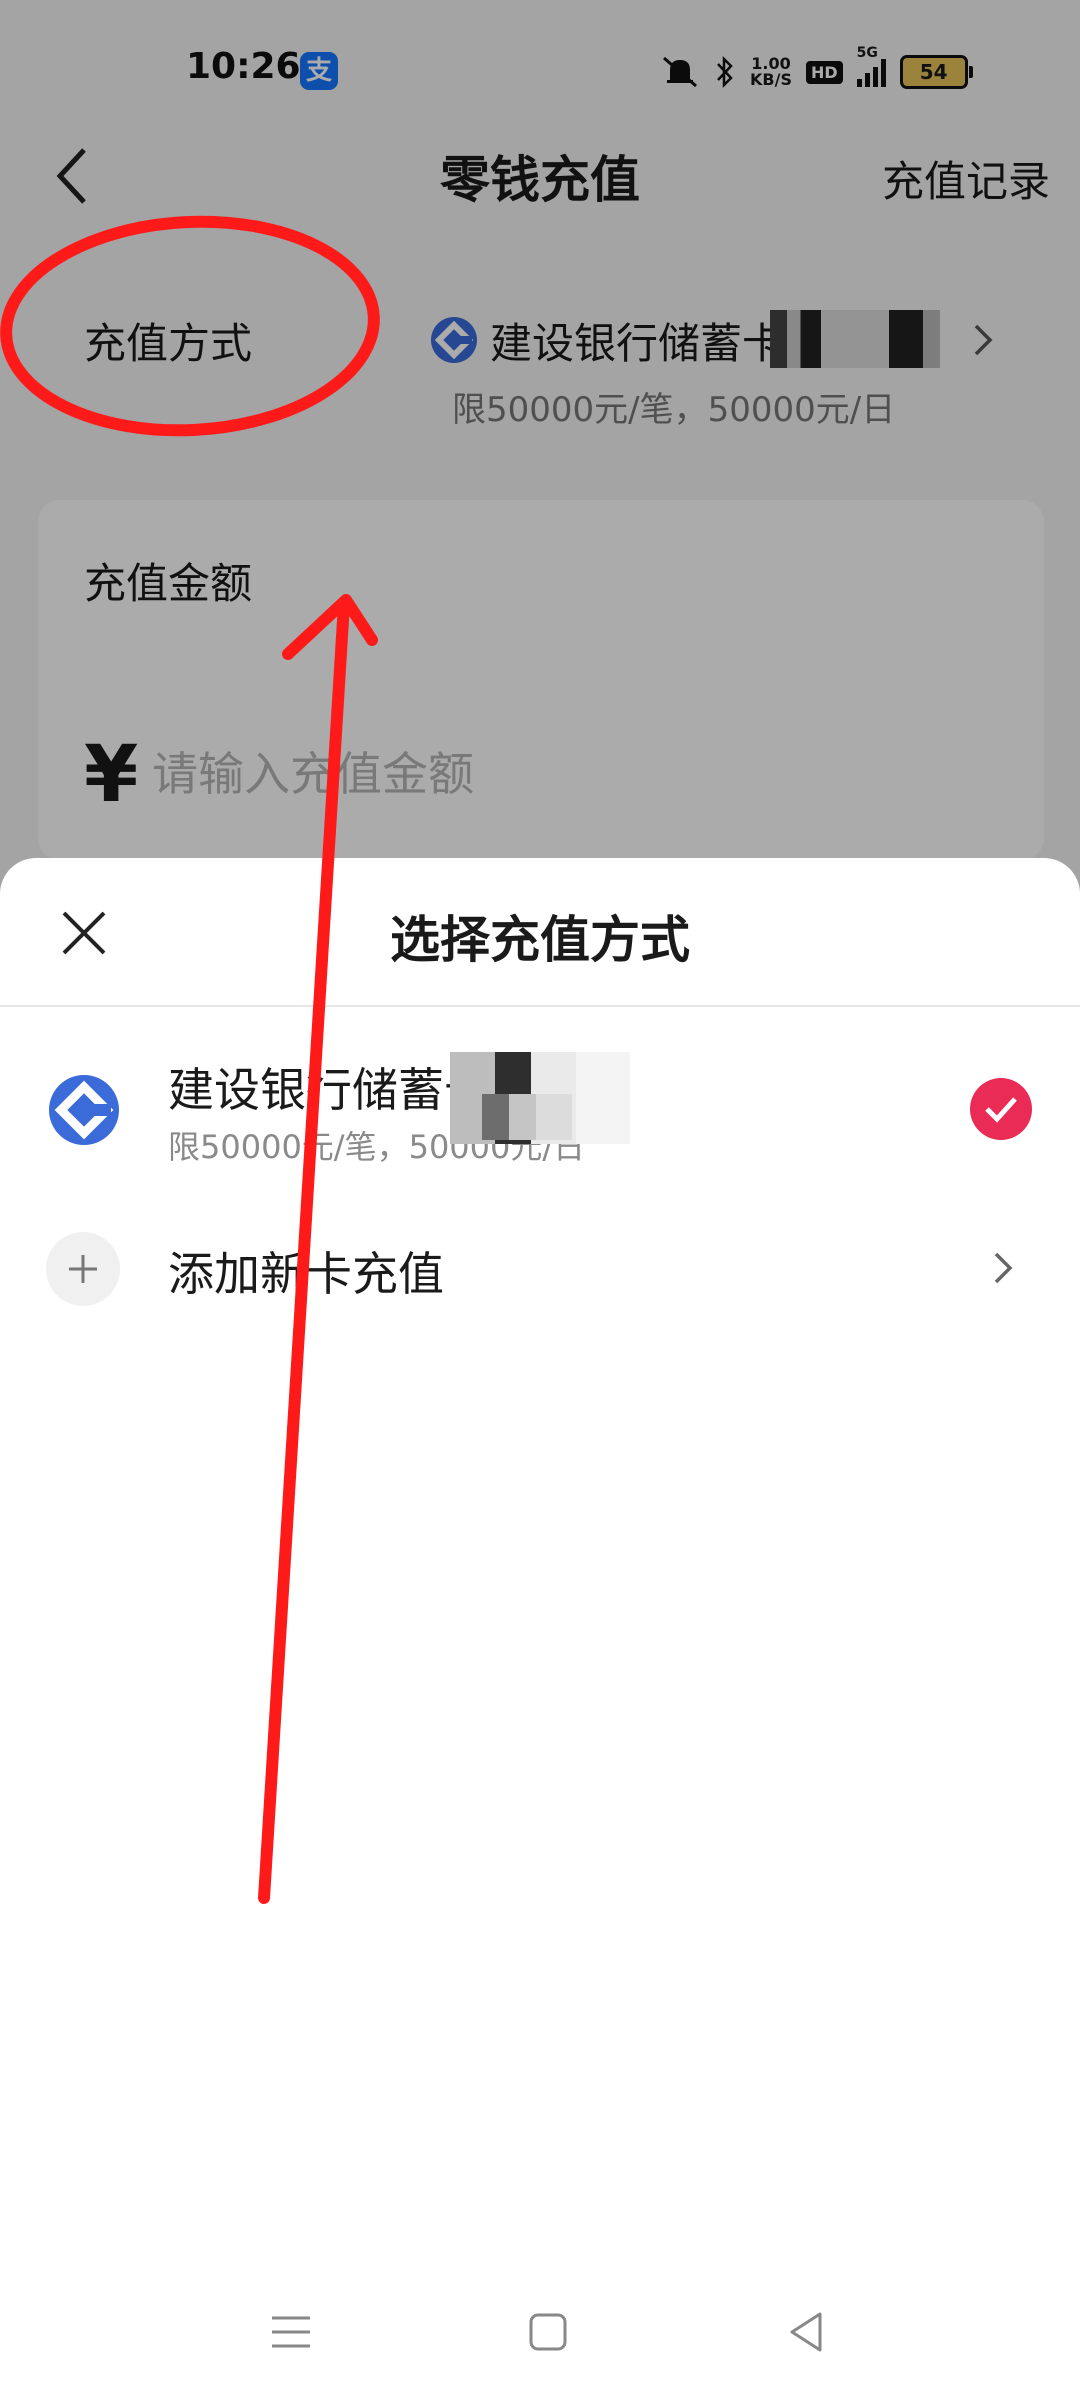  I want to click on masked-card-number-blur, so click(527, 1117).